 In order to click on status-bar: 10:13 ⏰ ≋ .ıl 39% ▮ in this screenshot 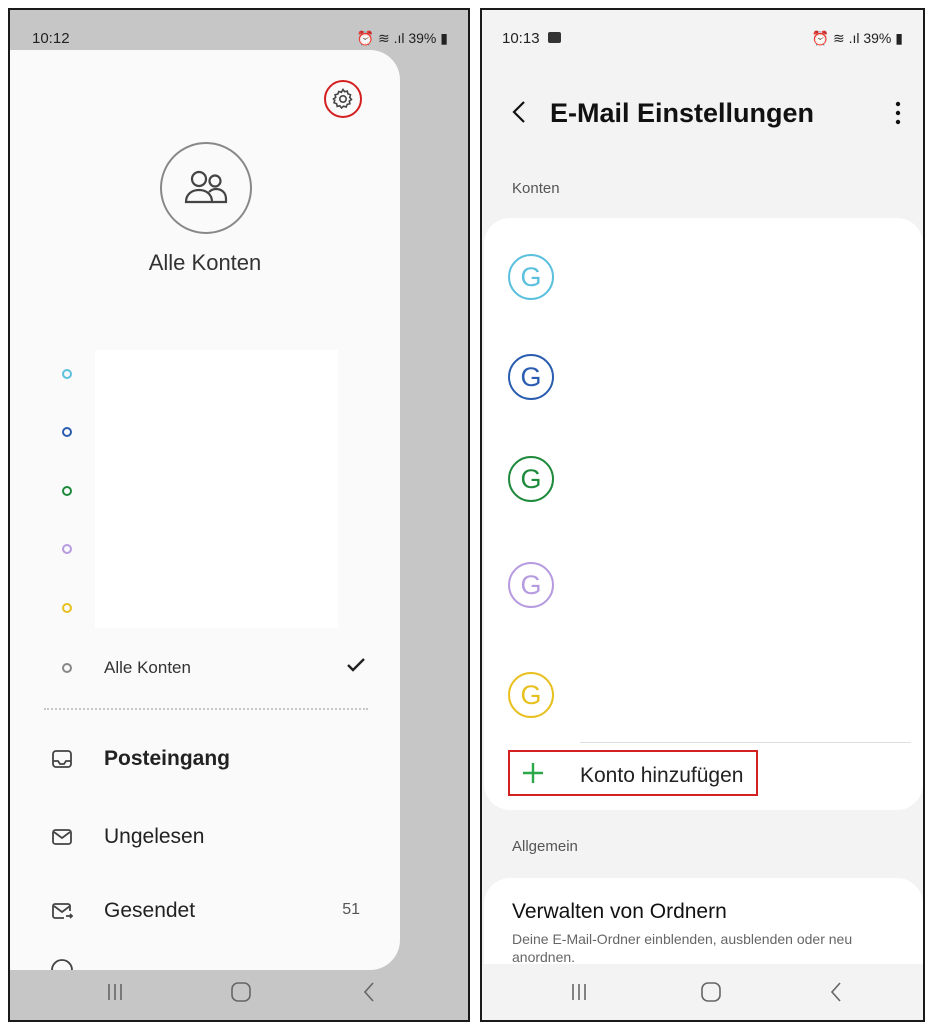, I will do `click(702, 30)`.